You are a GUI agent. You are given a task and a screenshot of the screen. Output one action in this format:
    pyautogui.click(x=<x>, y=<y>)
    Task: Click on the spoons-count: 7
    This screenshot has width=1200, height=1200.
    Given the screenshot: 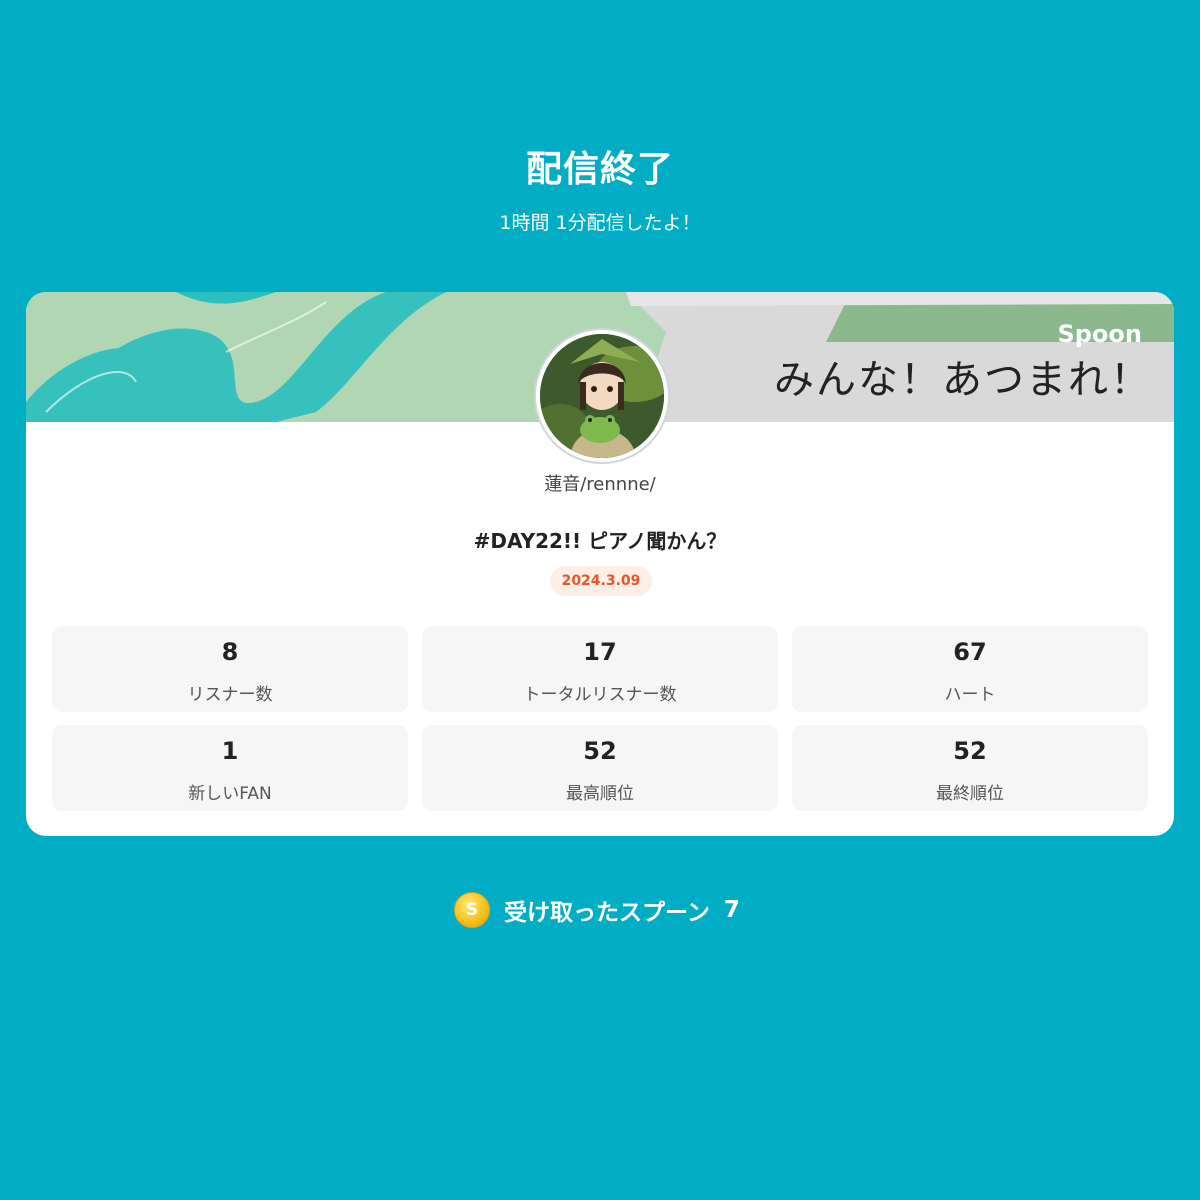 What is the action you would take?
    pyautogui.click(x=731, y=910)
    